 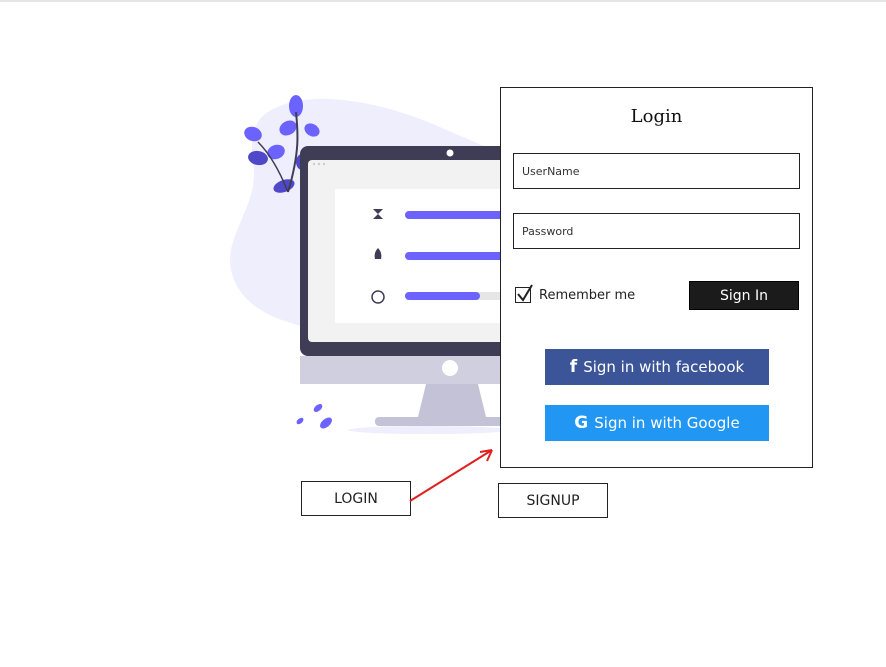 I want to click on checkmark-icon, so click(x=525, y=293).